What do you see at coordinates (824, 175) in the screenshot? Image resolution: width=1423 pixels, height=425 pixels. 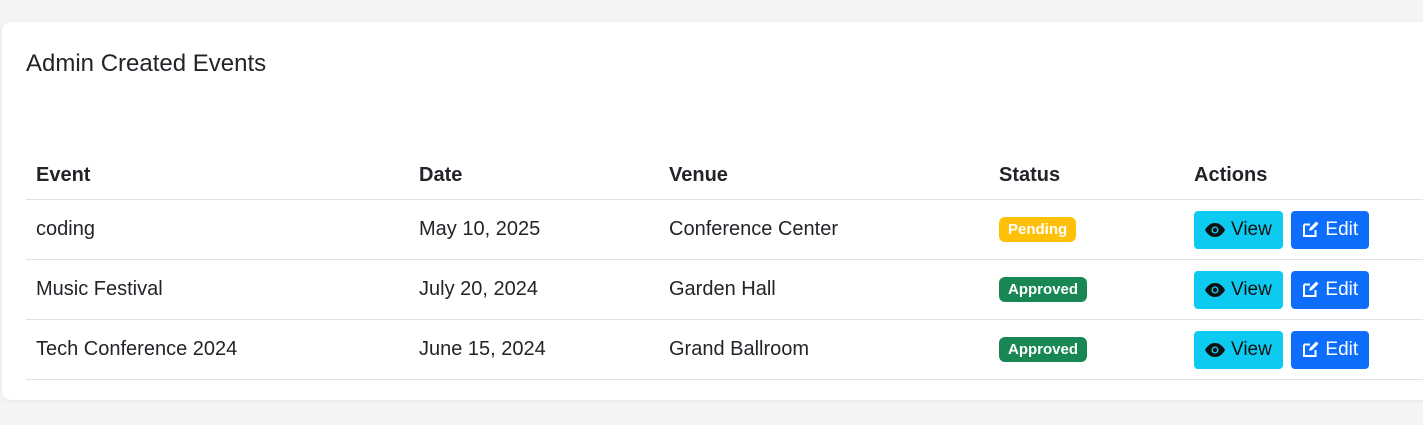 I see `header-venue: Venue` at bounding box center [824, 175].